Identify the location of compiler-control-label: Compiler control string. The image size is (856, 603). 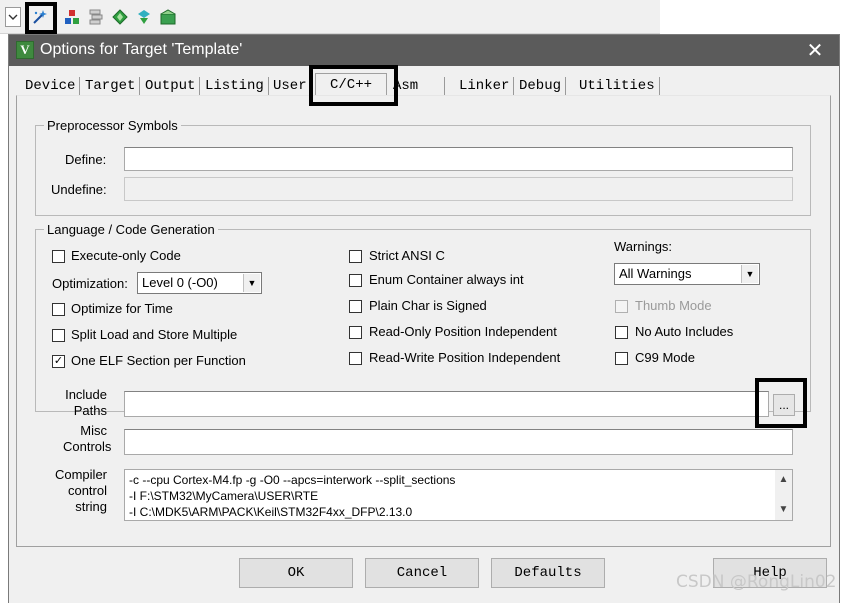
(80, 490).